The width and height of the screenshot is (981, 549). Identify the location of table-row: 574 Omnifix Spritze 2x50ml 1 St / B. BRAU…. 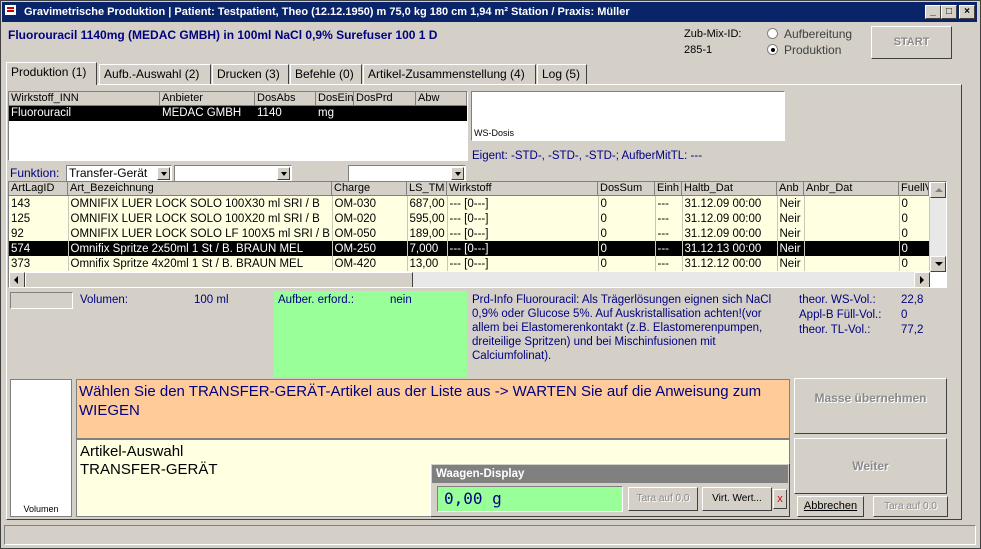
(469, 248).